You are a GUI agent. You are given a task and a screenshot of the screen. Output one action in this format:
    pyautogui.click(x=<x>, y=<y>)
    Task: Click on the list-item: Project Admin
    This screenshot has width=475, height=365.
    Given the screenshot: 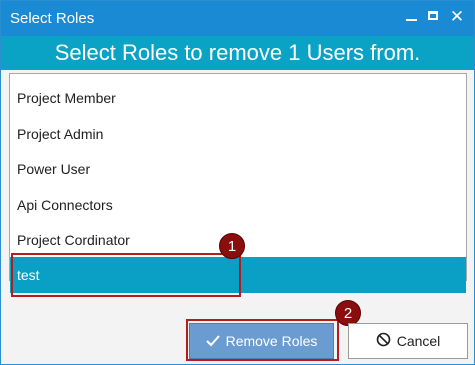 What is the action you would take?
    pyautogui.click(x=238, y=134)
    